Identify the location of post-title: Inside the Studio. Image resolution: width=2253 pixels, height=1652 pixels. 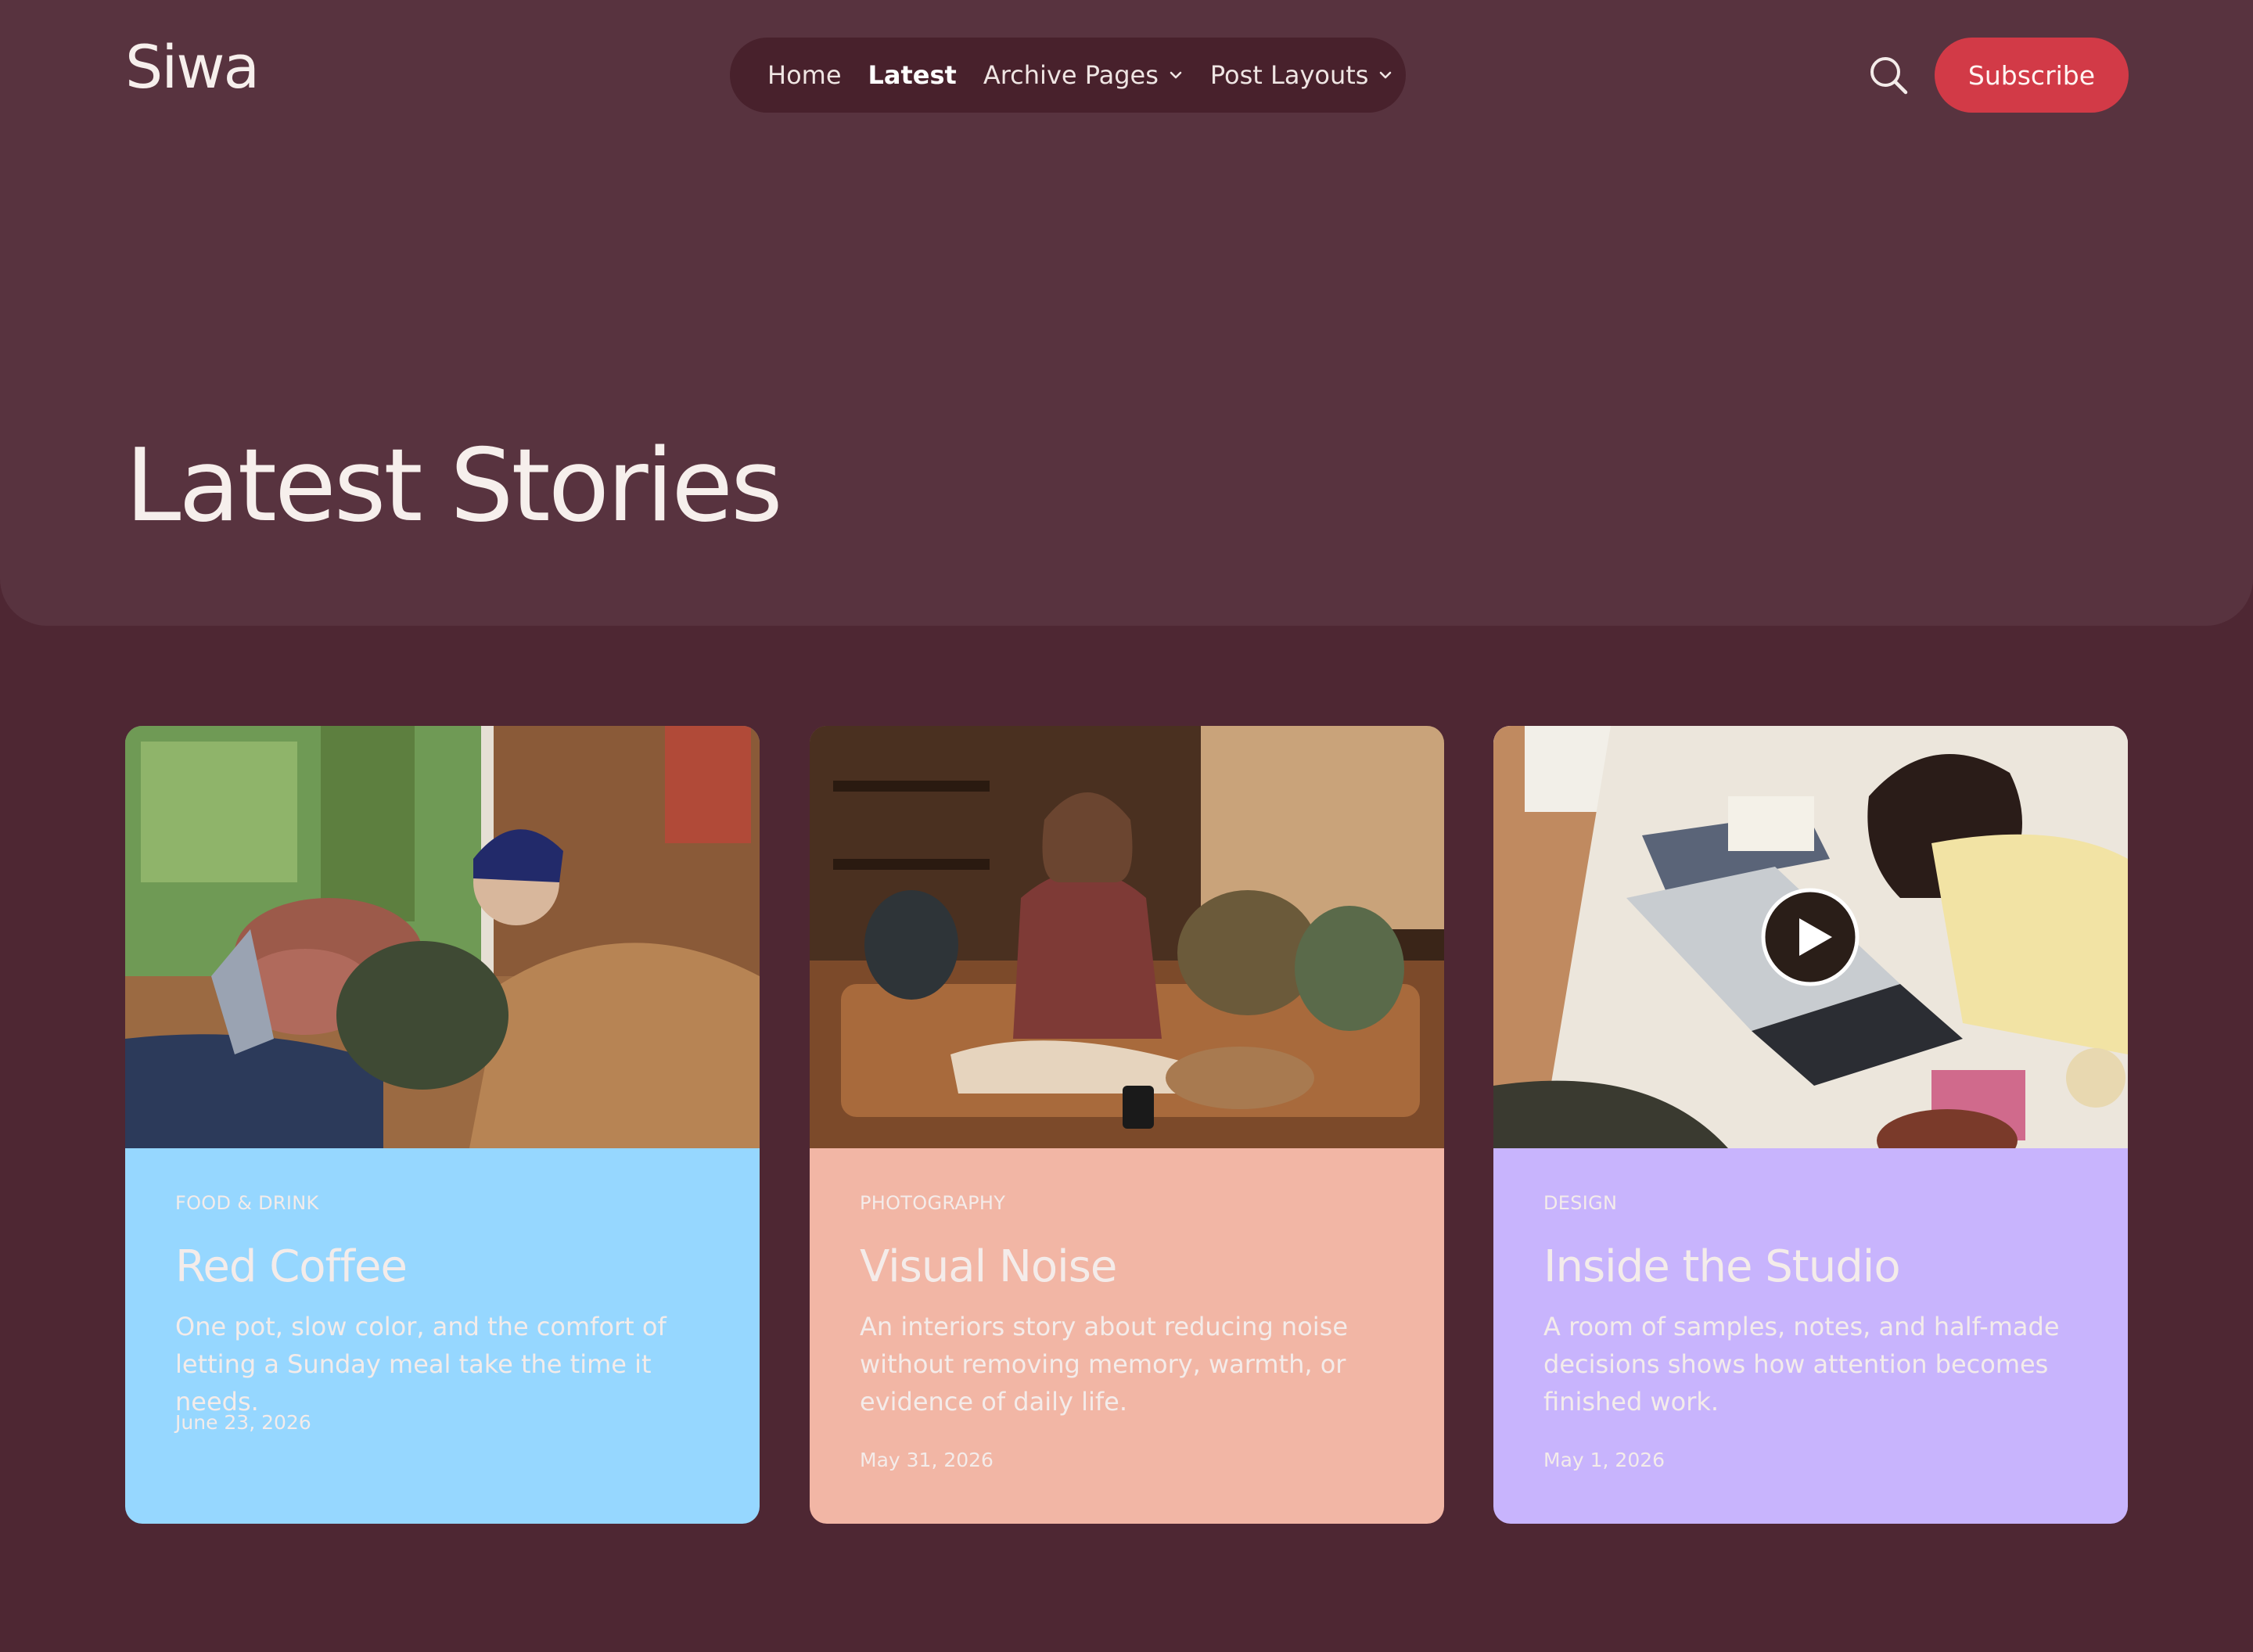
(1722, 1266).